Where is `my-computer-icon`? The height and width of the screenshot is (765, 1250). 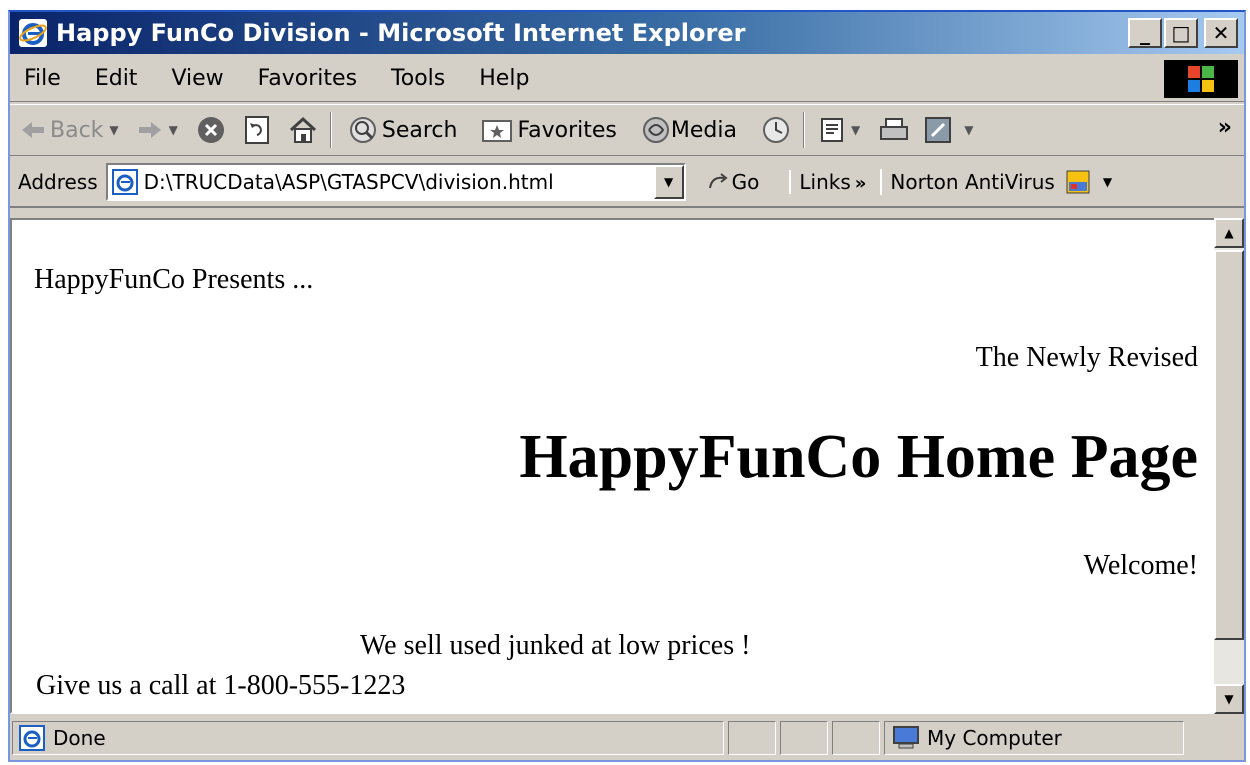
my-computer-icon is located at coordinates (906, 737).